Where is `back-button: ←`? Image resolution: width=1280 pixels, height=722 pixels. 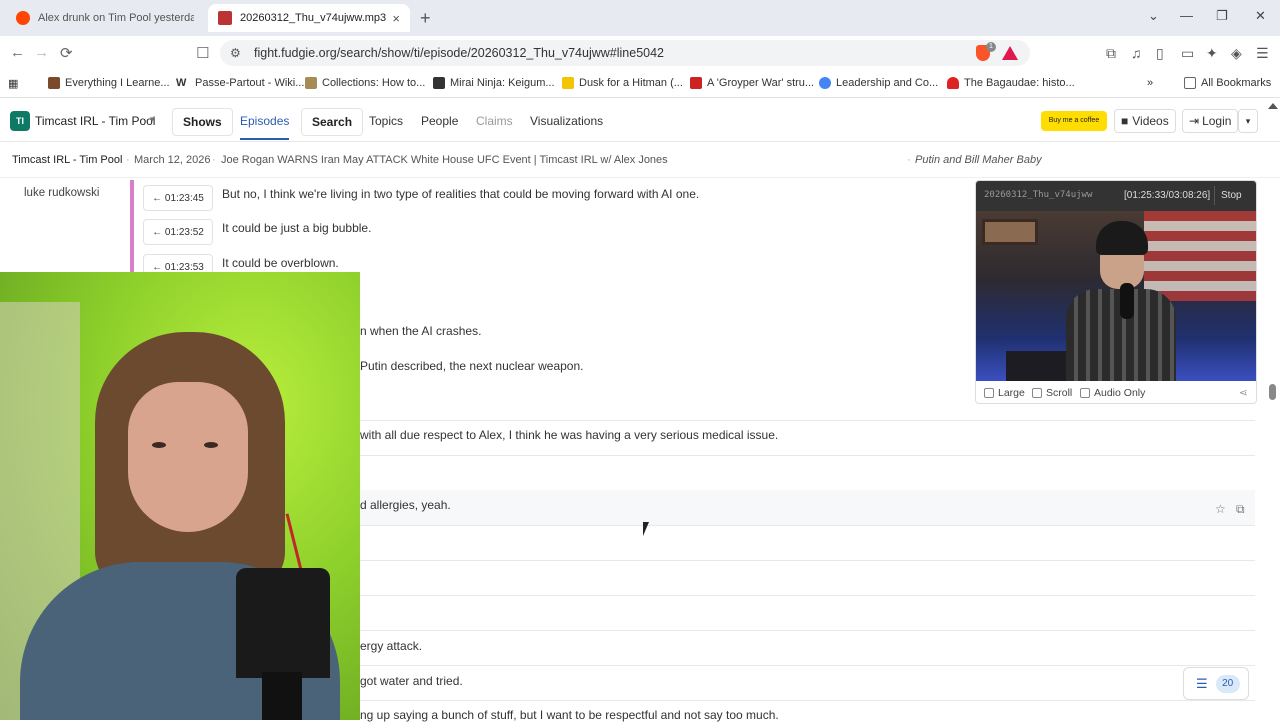 back-button: ← is located at coordinates (17, 52).